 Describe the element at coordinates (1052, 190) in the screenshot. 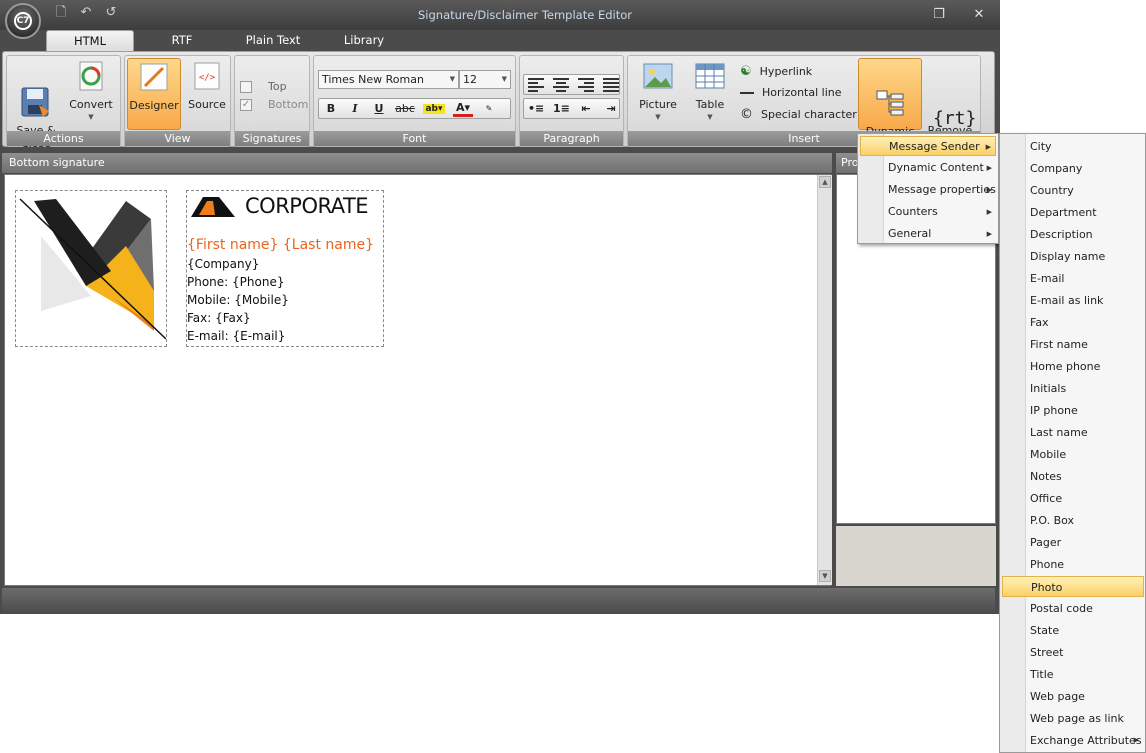

I see `submenu-item-label: Country` at that location.